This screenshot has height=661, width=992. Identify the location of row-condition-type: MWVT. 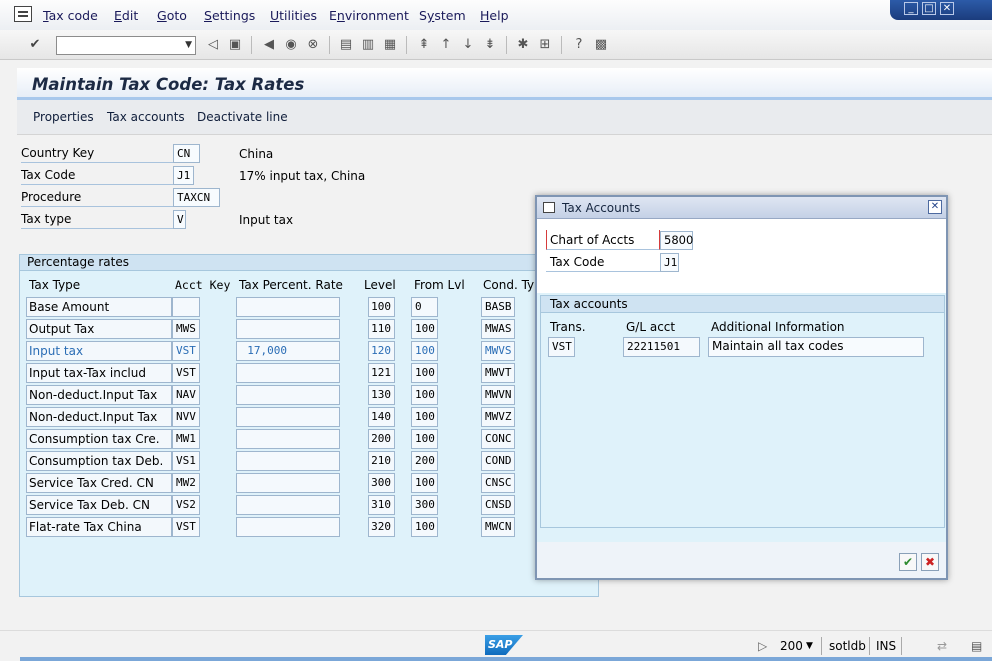
(498, 373).